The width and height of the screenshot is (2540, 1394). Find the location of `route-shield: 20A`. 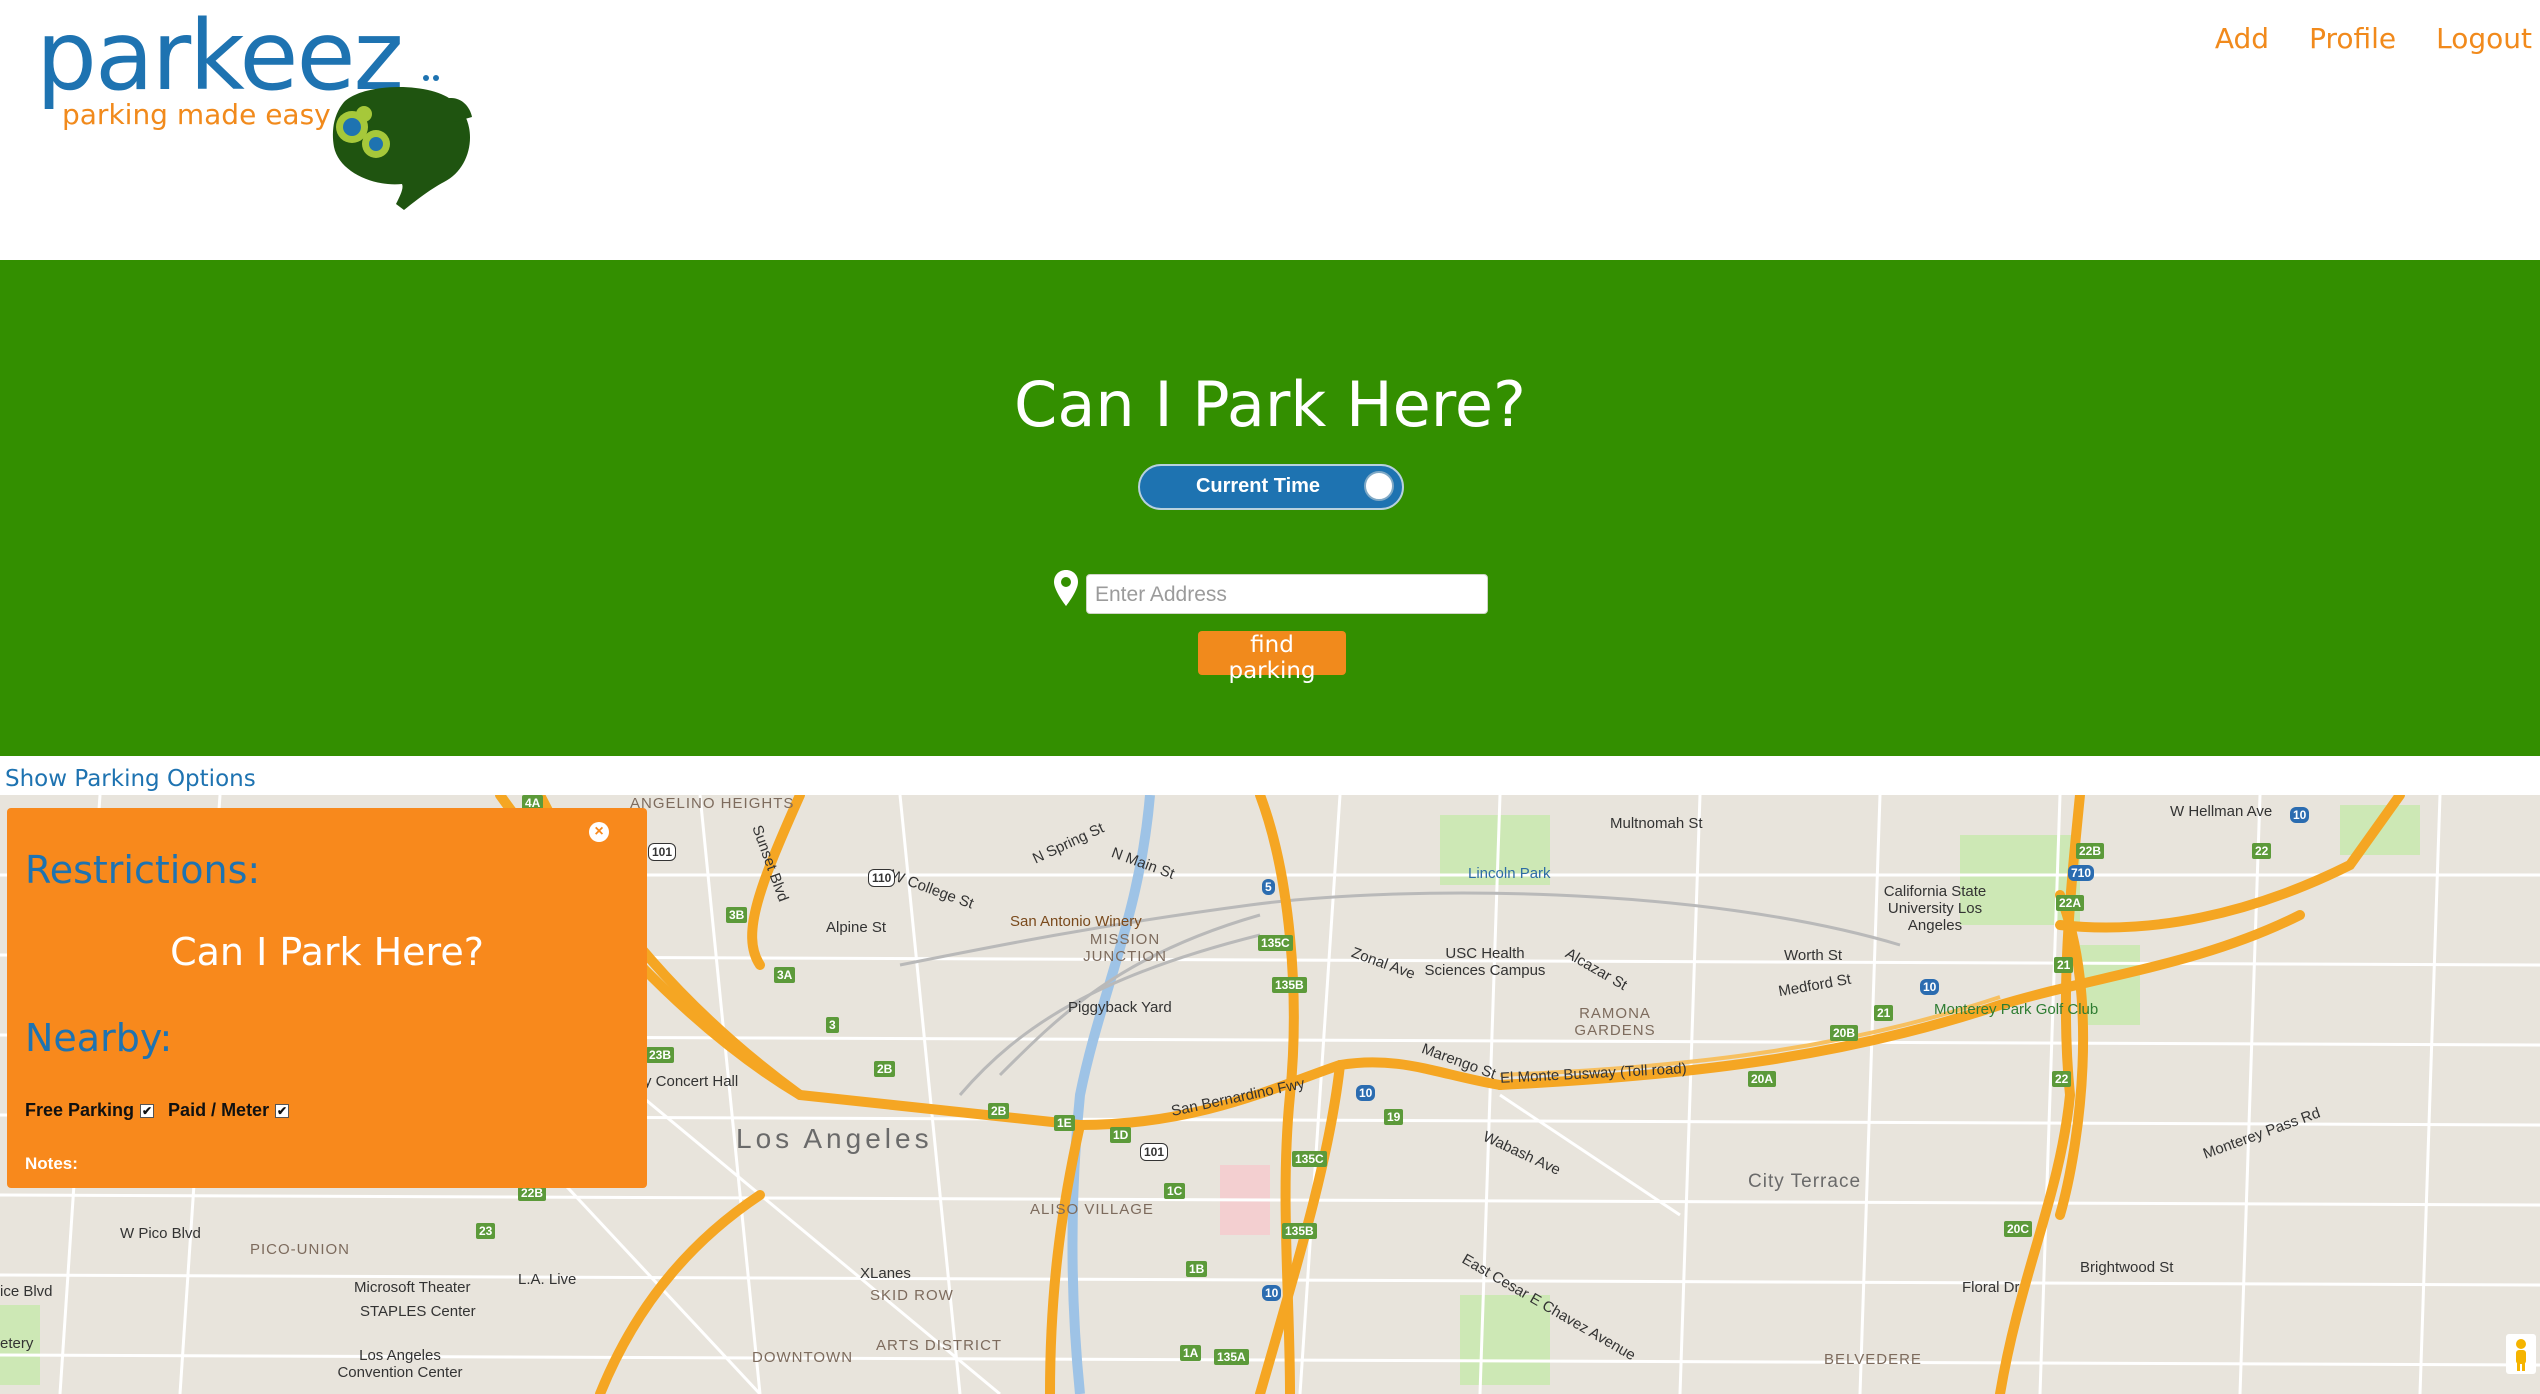

route-shield: 20A is located at coordinates (1762, 1079).